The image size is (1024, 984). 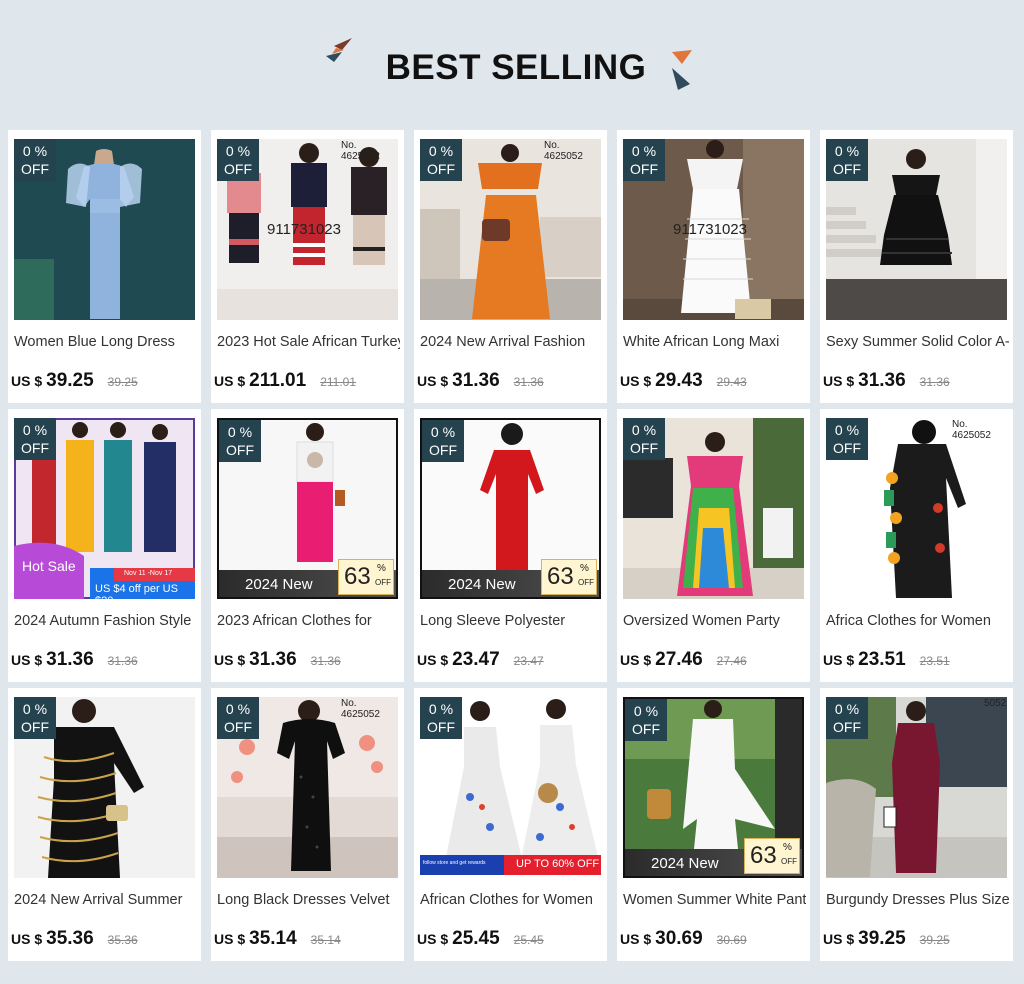 I want to click on original-price: 39.25, so click(x=122, y=382).